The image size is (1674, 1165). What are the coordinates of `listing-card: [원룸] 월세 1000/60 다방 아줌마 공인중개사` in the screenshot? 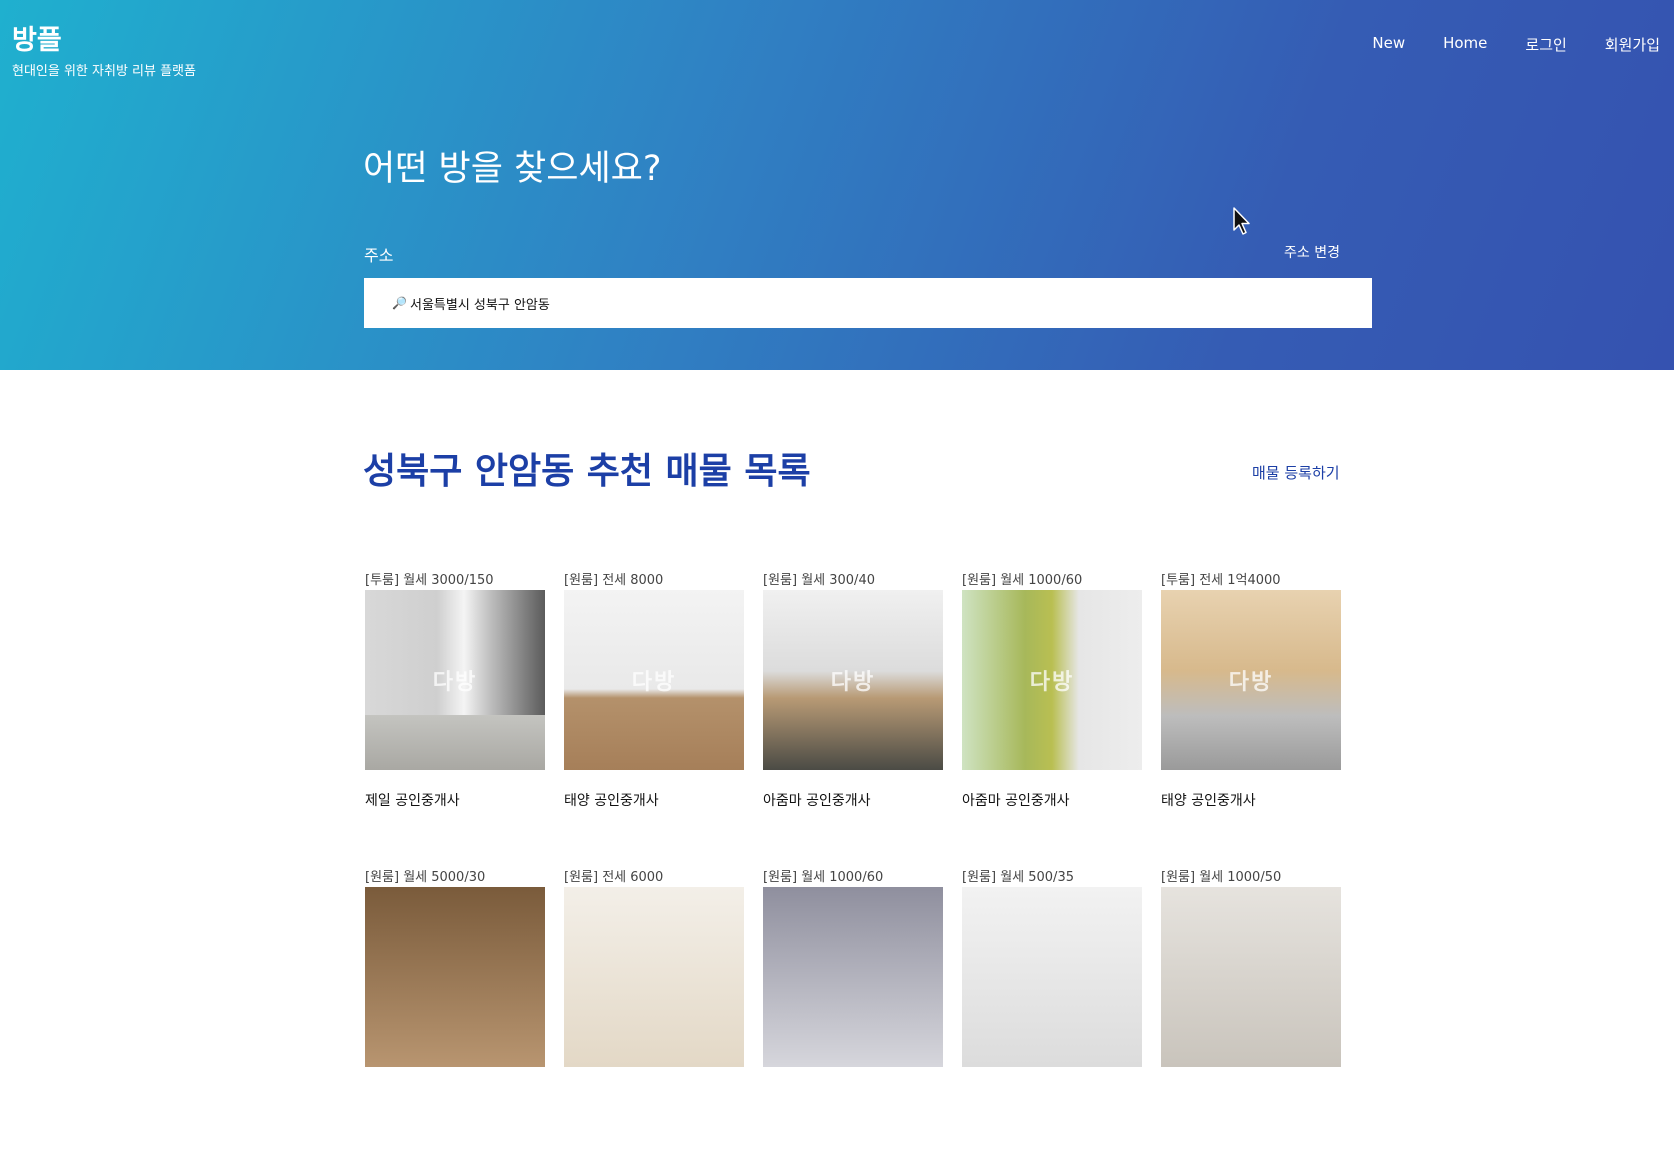 It's located at (1052, 690).